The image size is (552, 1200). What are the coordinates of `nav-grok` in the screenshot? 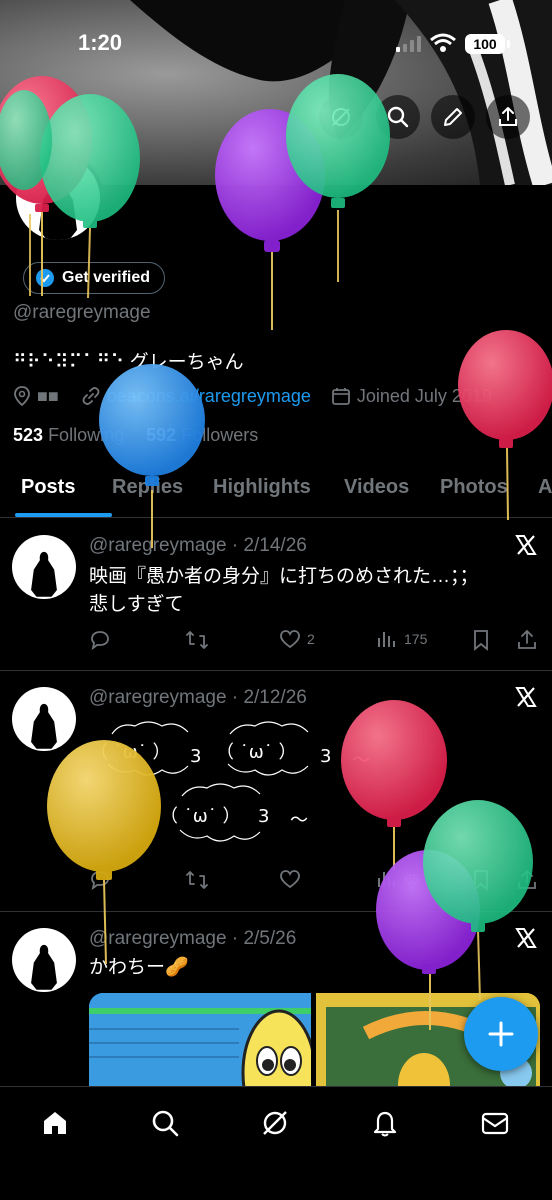 It's located at (275, 1123).